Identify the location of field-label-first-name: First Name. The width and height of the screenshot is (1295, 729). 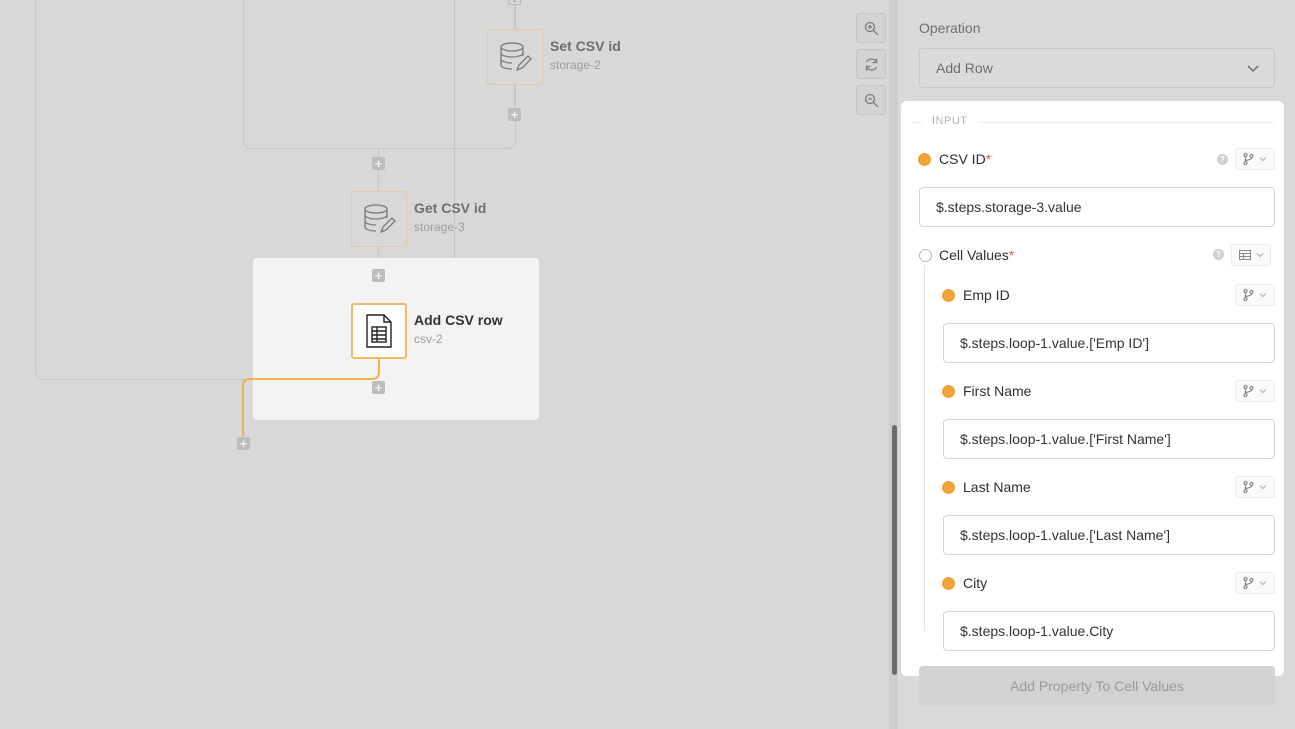
(997, 391).